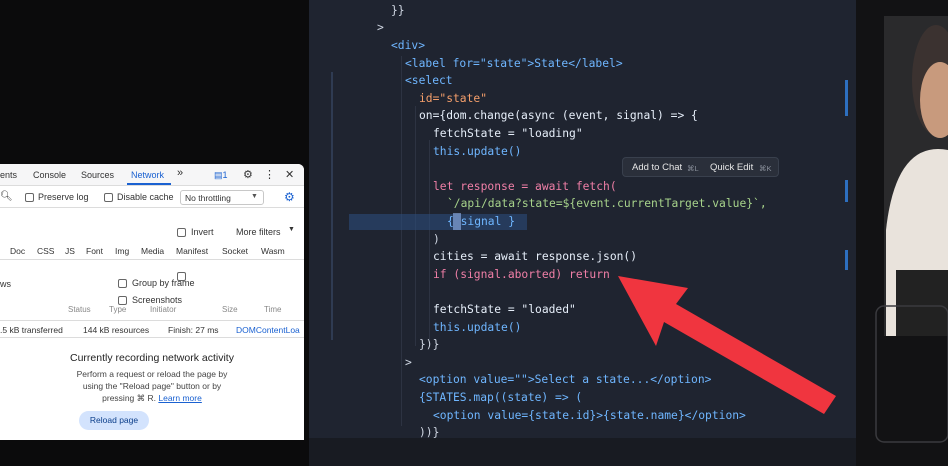 Image resolution: width=948 pixels, height=466 pixels. Describe the element at coordinates (235, 251) in the screenshot. I see `filter-socket: Socket` at that location.